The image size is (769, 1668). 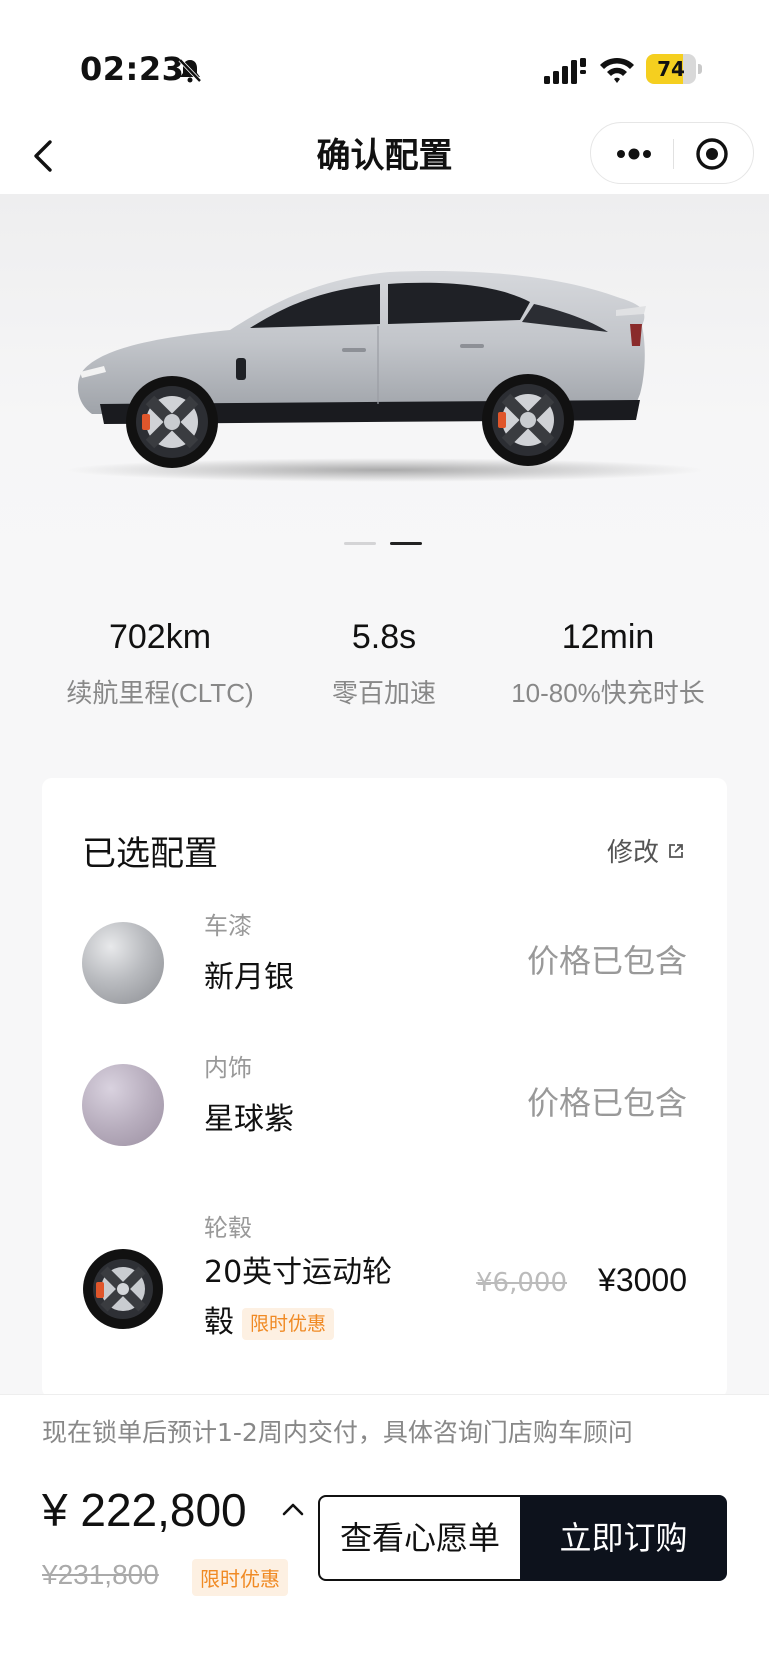 I want to click on config-title: 已选配置, so click(x=150, y=854).